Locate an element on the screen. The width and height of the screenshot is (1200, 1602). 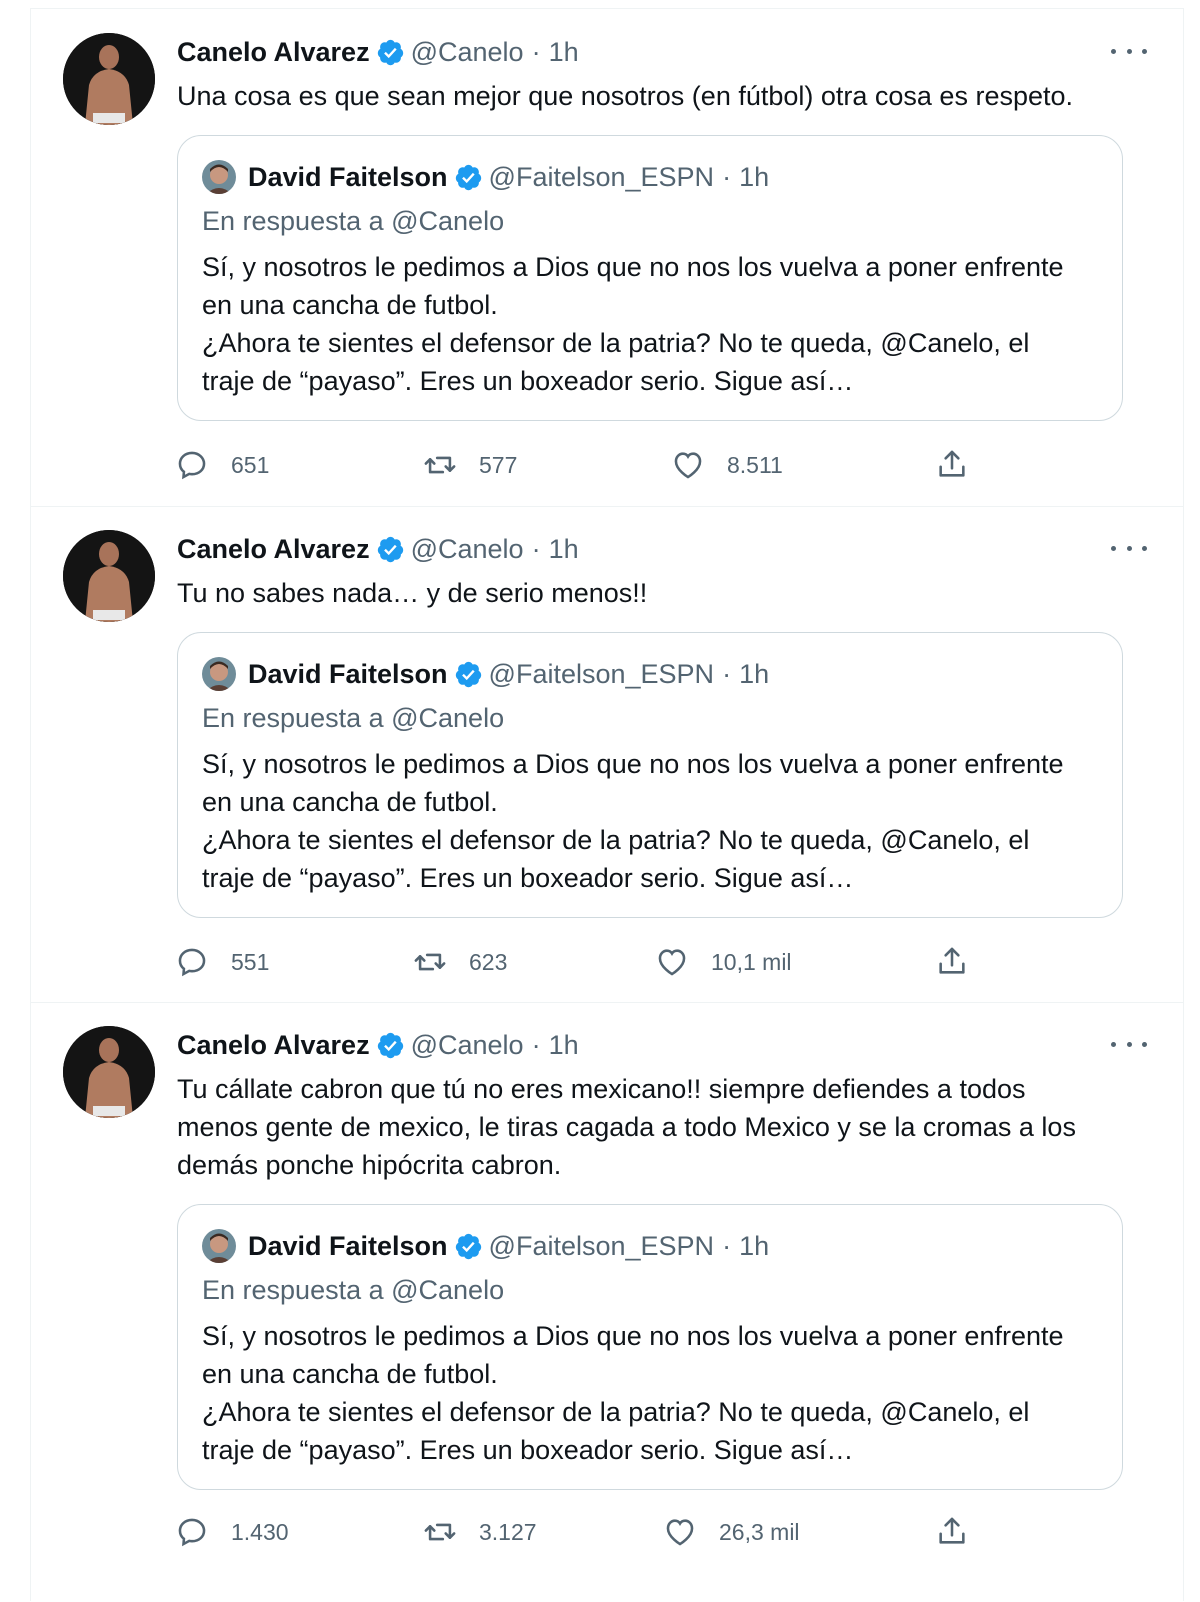
reply-button: 1.430 is located at coordinates (232, 1532).